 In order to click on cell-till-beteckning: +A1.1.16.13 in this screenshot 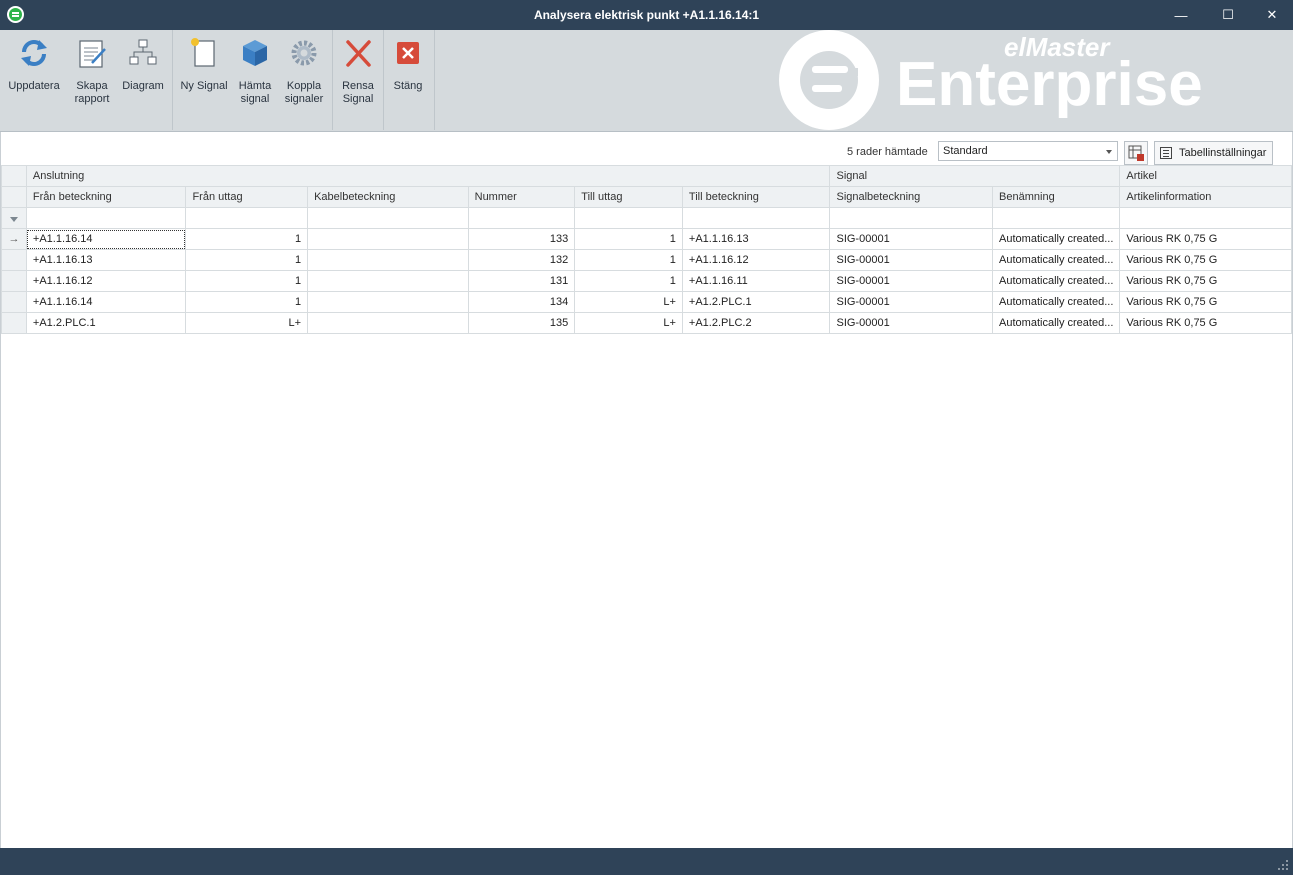, I will do `click(756, 239)`.